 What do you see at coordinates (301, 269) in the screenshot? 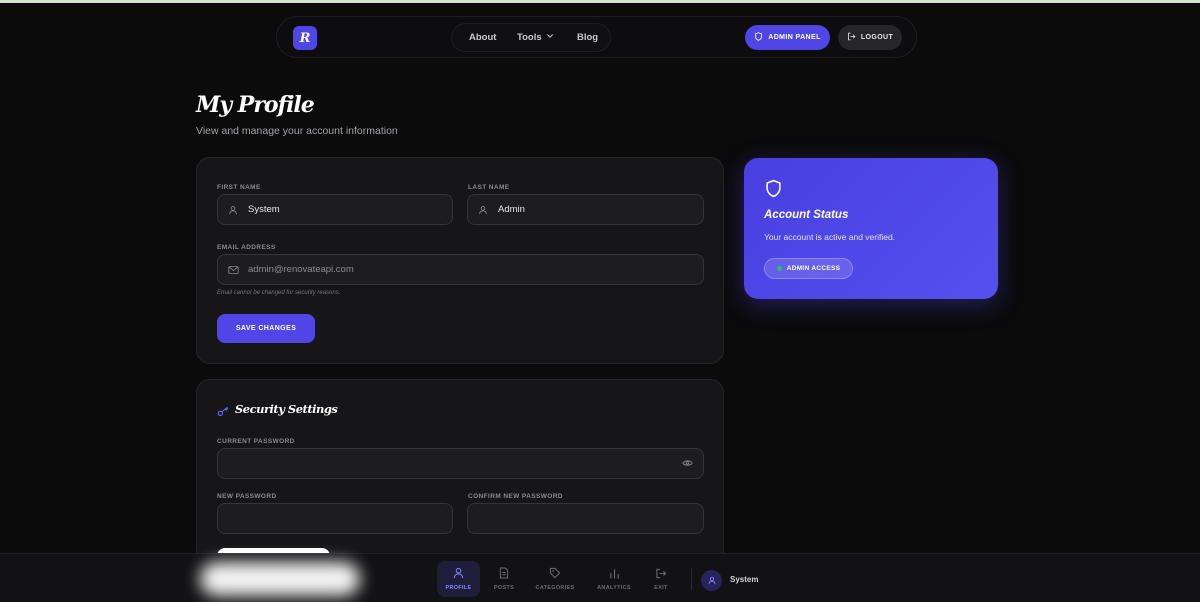
I see `email-value: admin@renovateapi.com` at bounding box center [301, 269].